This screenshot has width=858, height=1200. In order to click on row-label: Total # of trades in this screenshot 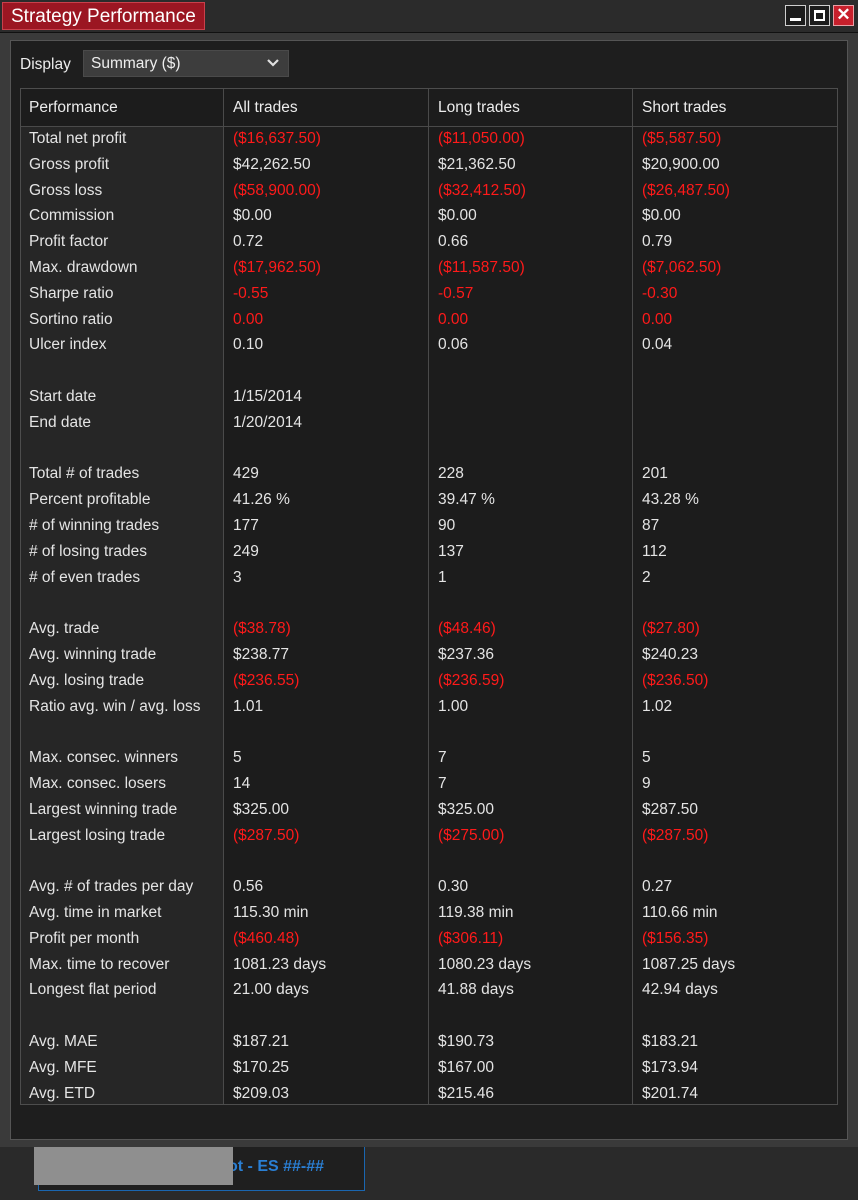, I will do `click(84, 474)`.